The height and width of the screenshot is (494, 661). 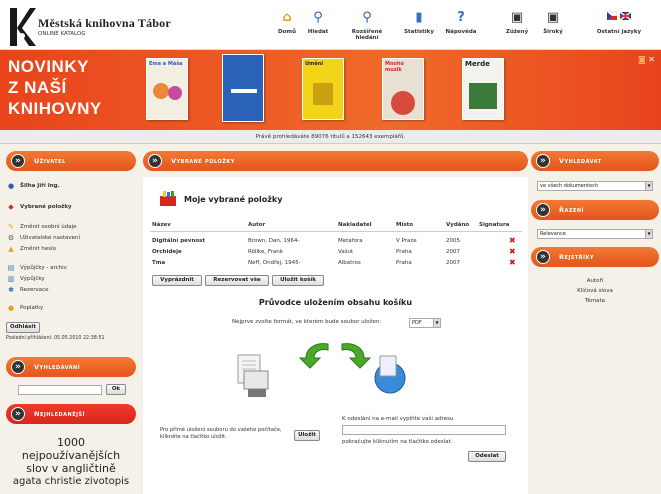 I want to click on empty-basket-button: Vyprázdnit, so click(x=177, y=280).